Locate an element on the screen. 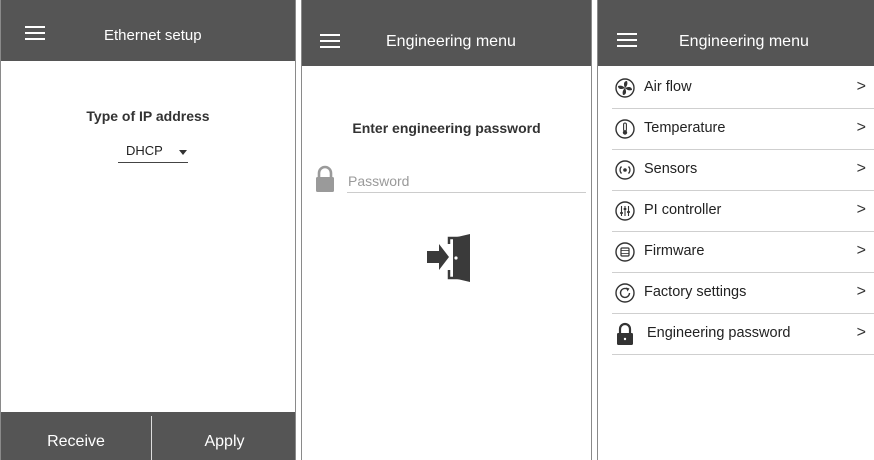 The image size is (874, 460). menu-item-sensors: Sensors > is located at coordinates (743, 170).